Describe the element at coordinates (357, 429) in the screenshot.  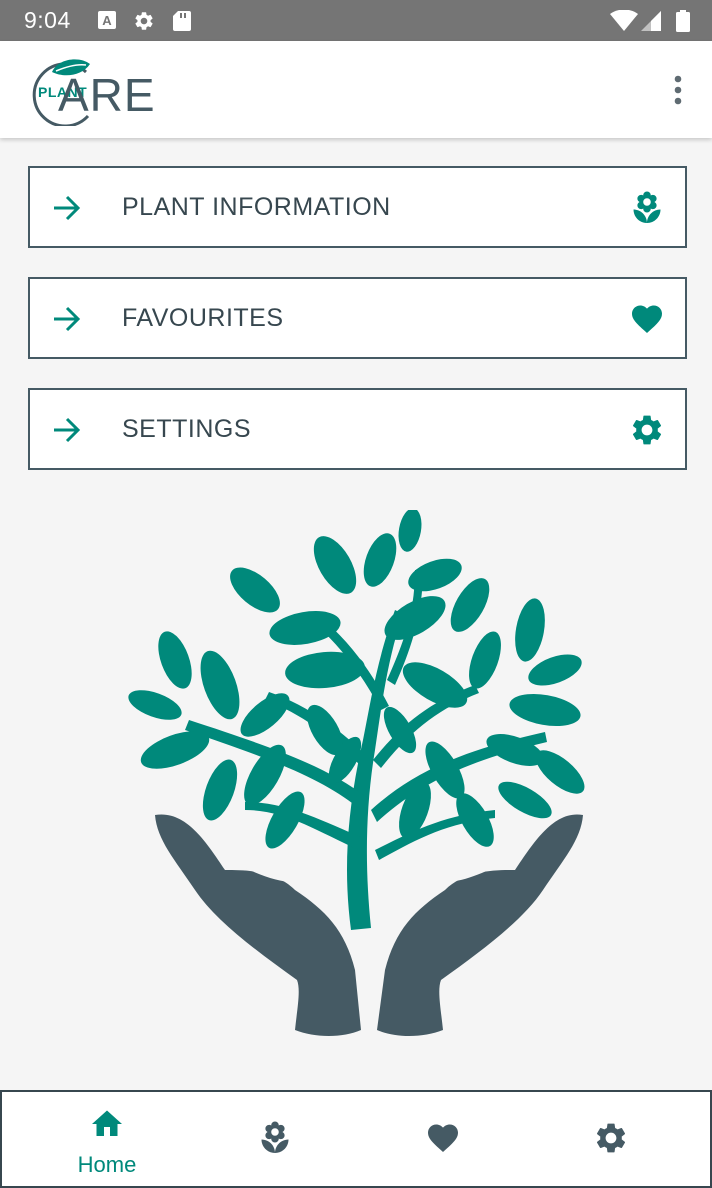
I see `settings-button: SETTINGS` at that location.